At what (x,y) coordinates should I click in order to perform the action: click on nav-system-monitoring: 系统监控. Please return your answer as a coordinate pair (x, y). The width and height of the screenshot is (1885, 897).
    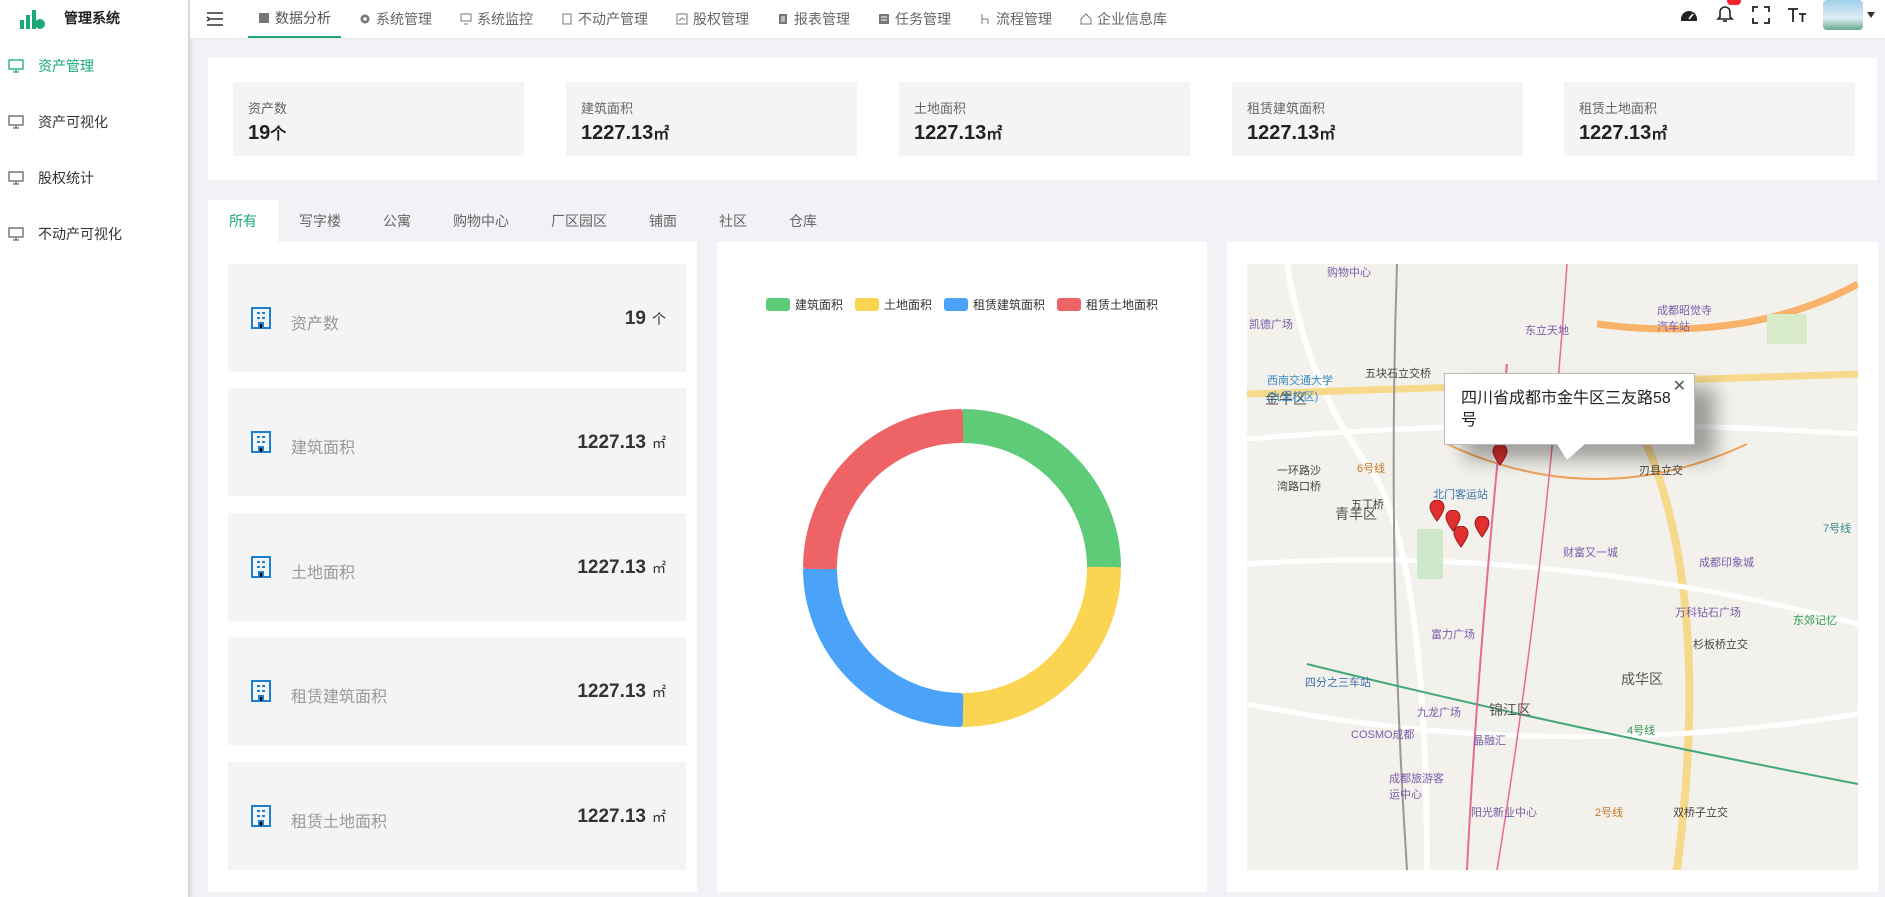
    Looking at the image, I should click on (496, 19).